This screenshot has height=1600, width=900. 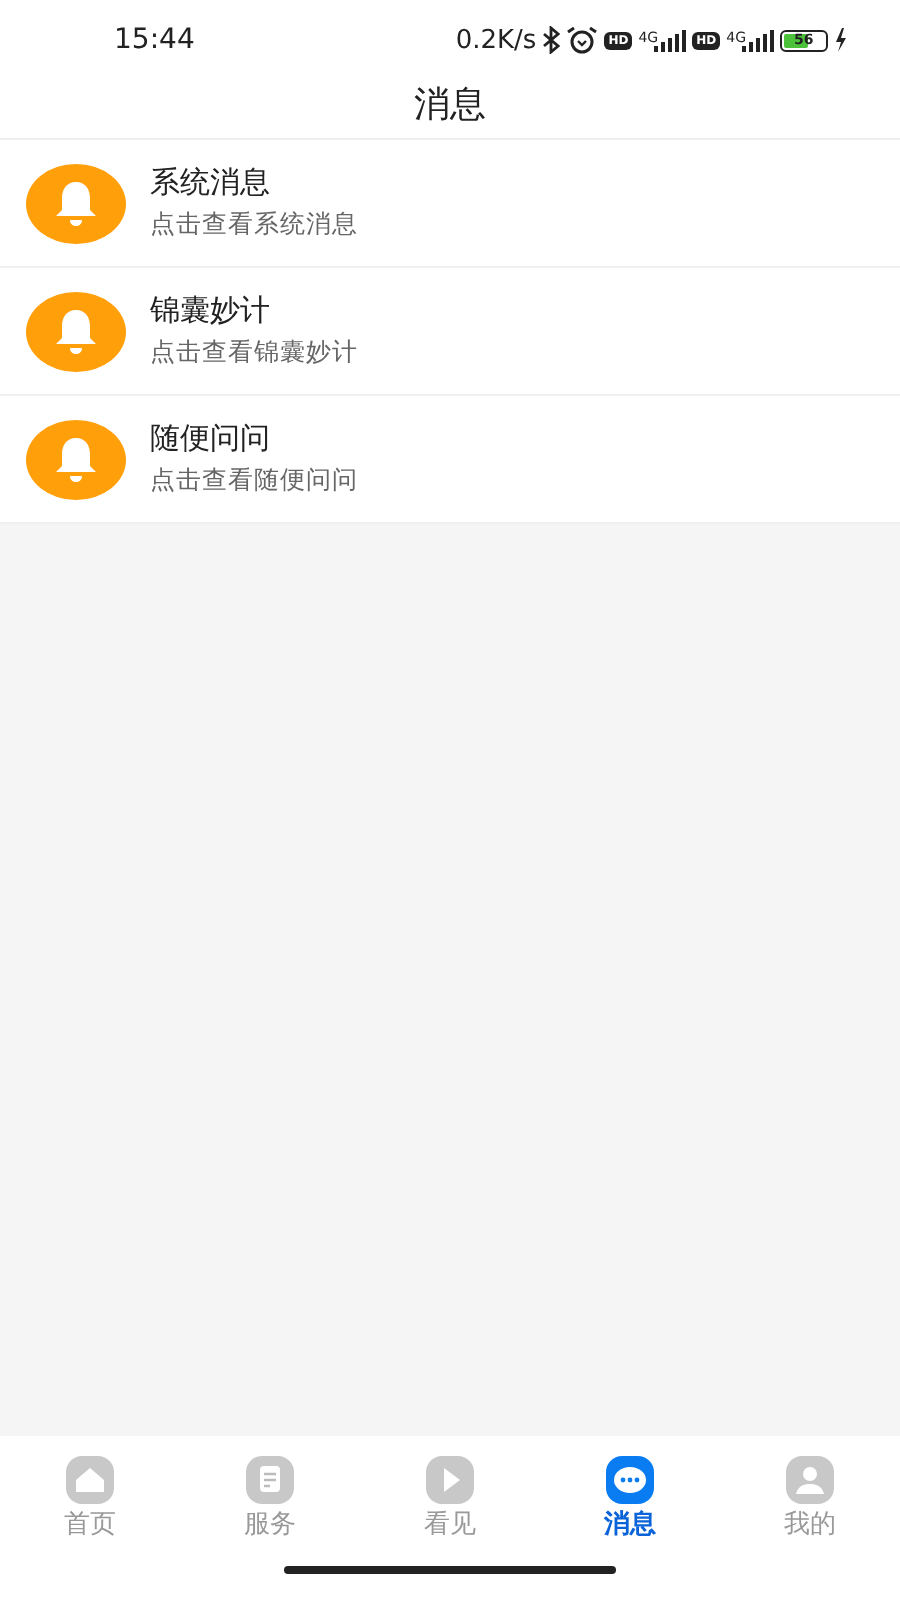 I want to click on status-time: 15:44, so click(x=154, y=40).